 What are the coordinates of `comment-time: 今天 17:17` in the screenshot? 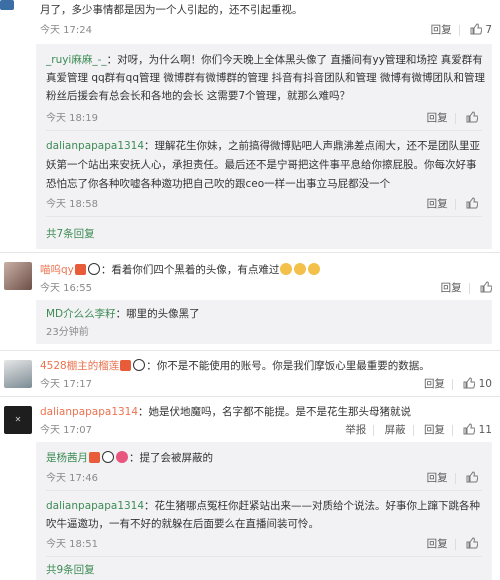 It's located at (66, 384).